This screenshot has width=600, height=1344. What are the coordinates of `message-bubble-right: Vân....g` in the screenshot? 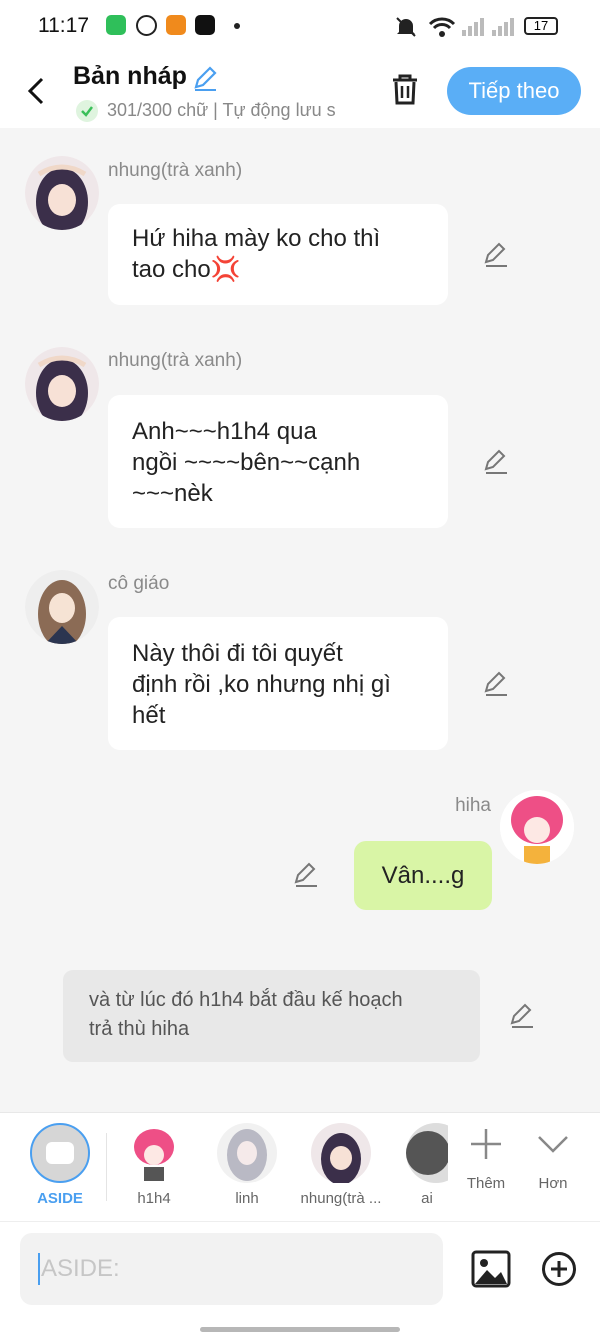 It's located at (423, 875).